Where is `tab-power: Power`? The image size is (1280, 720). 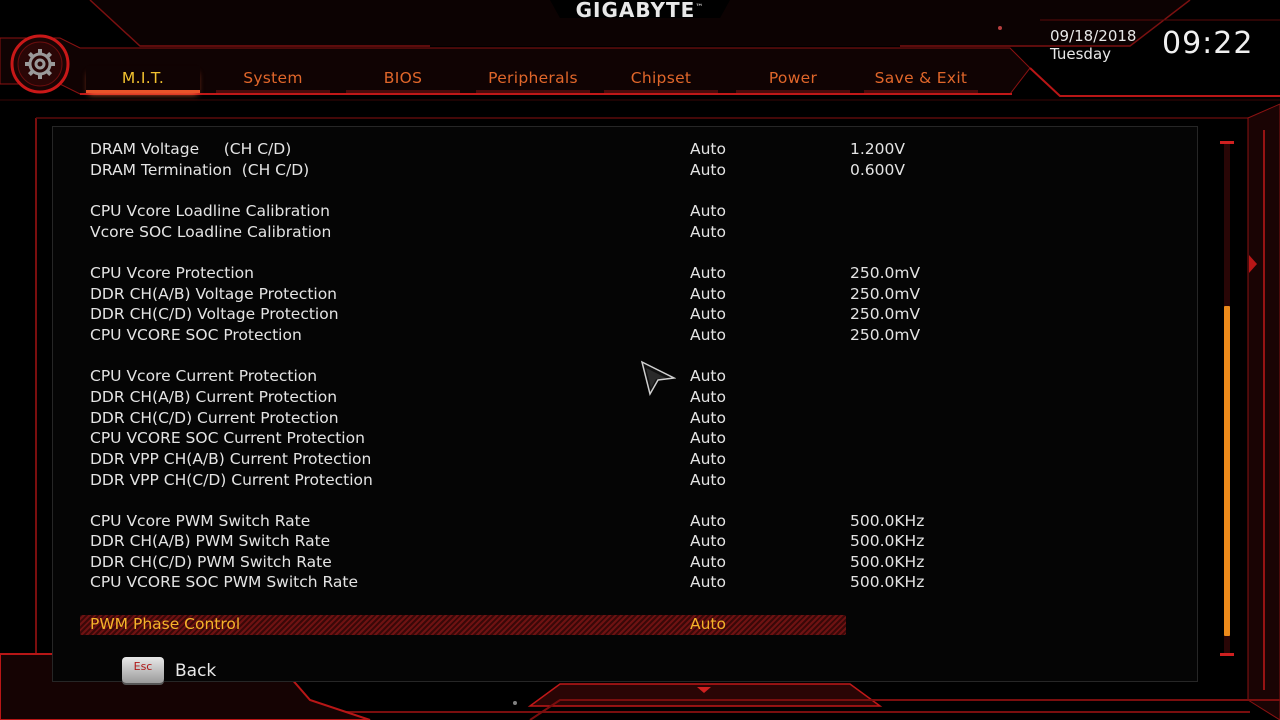 tab-power: Power is located at coordinates (793, 79).